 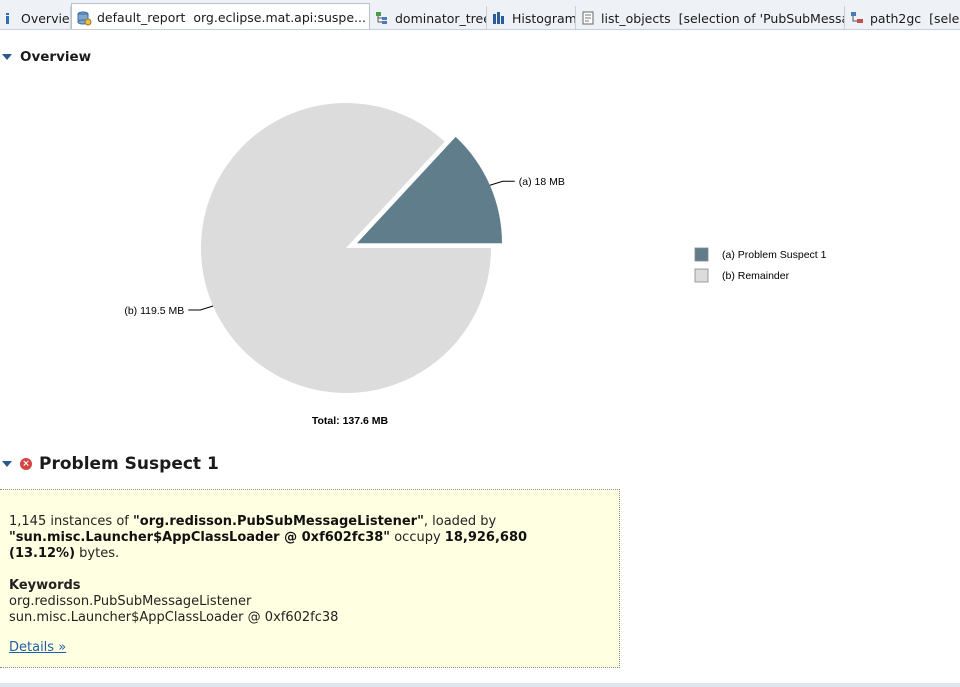 What do you see at coordinates (382, 18) in the screenshot?
I see `tree-icon` at bounding box center [382, 18].